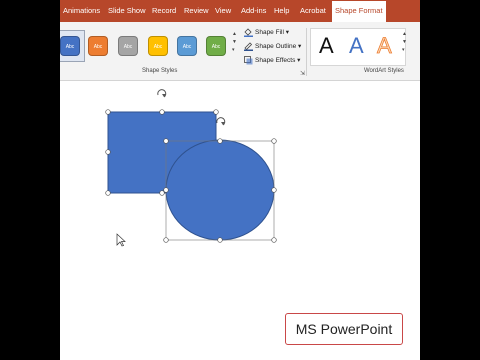  What do you see at coordinates (221, 121) in the screenshot?
I see `circle-rotate-handle-icon` at bounding box center [221, 121].